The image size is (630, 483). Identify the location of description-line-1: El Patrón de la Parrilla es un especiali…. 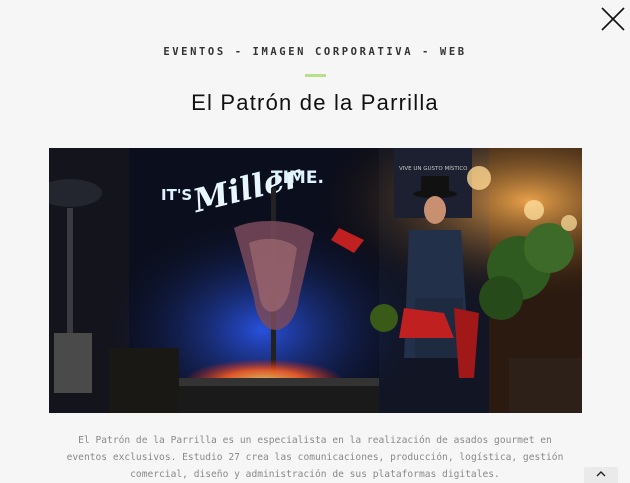
(315, 440).